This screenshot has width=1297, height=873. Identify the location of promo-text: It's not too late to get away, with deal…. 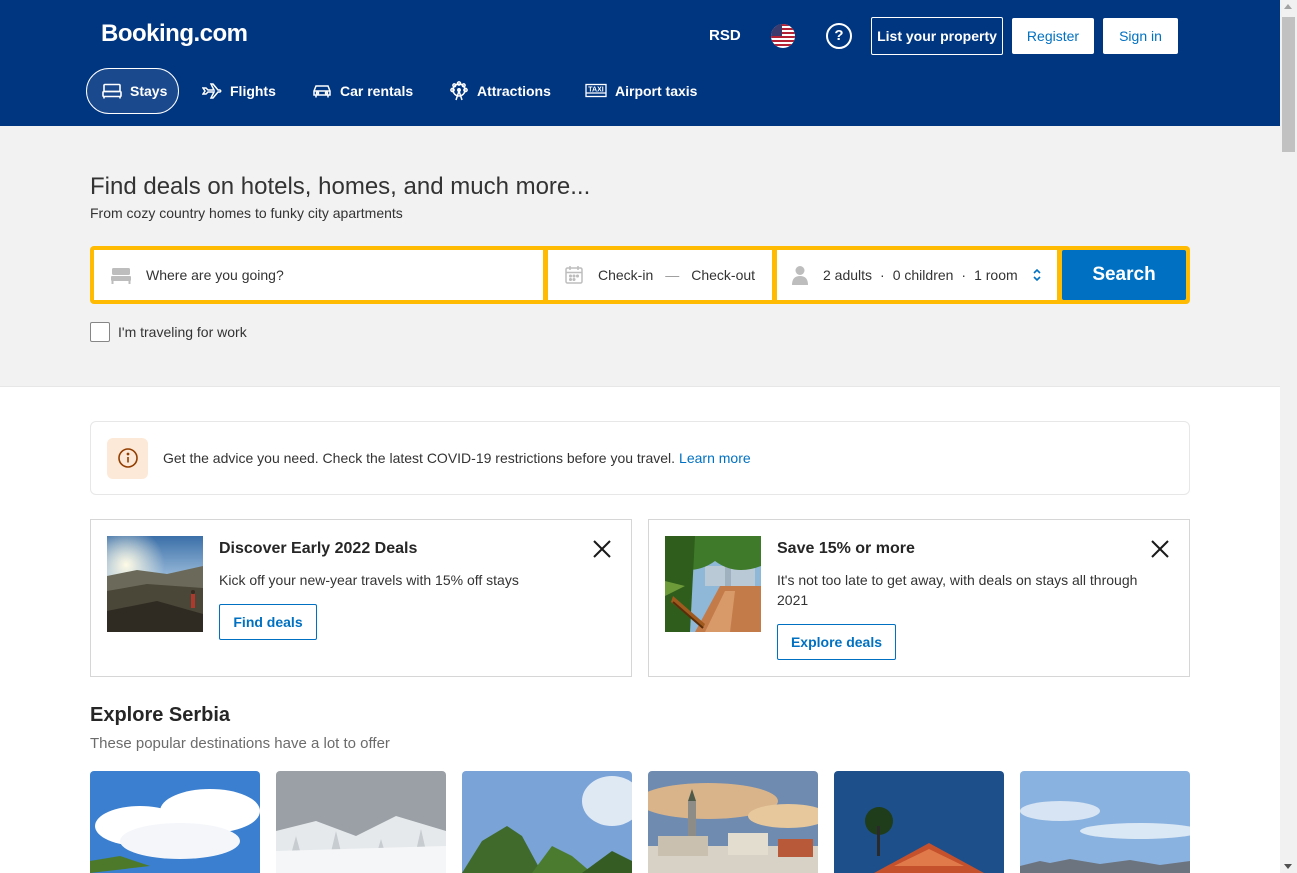
(957, 590).